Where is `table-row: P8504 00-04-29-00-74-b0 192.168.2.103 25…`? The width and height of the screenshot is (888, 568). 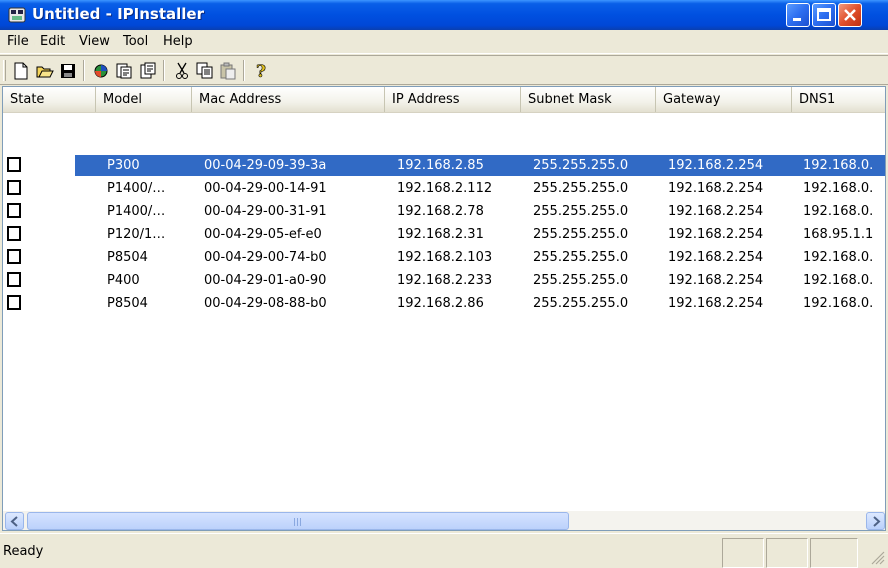
table-row: P8504 00-04-29-00-74-b0 192.168.2.103 25… is located at coordinates (444, 258).